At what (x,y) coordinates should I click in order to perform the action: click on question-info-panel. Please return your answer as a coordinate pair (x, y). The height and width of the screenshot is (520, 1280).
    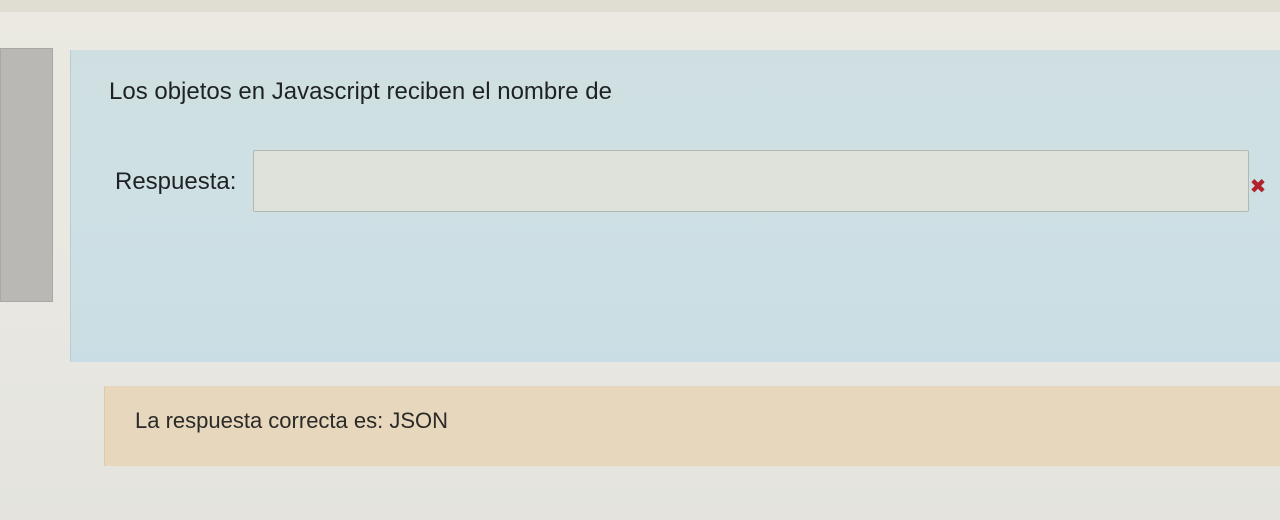
    Looking at the image, I should click on (26, 175).